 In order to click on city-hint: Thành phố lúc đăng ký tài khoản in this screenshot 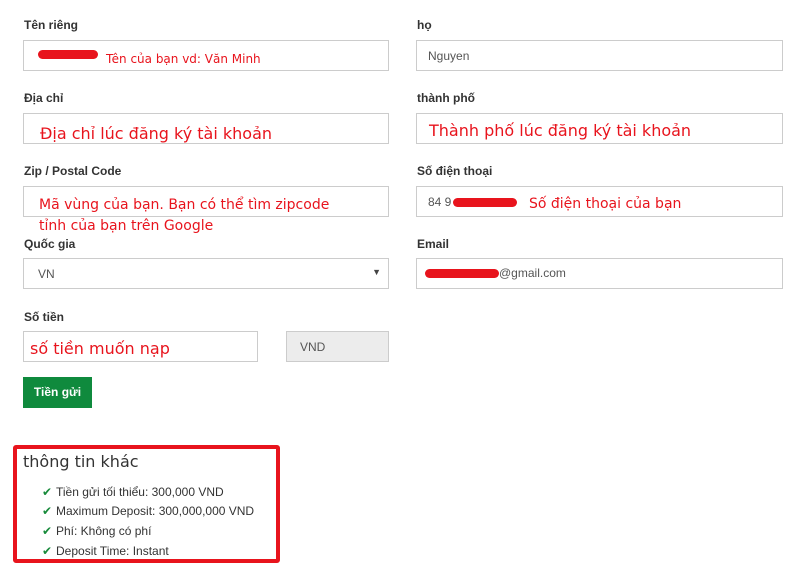, I will do `click(560, 130)`.